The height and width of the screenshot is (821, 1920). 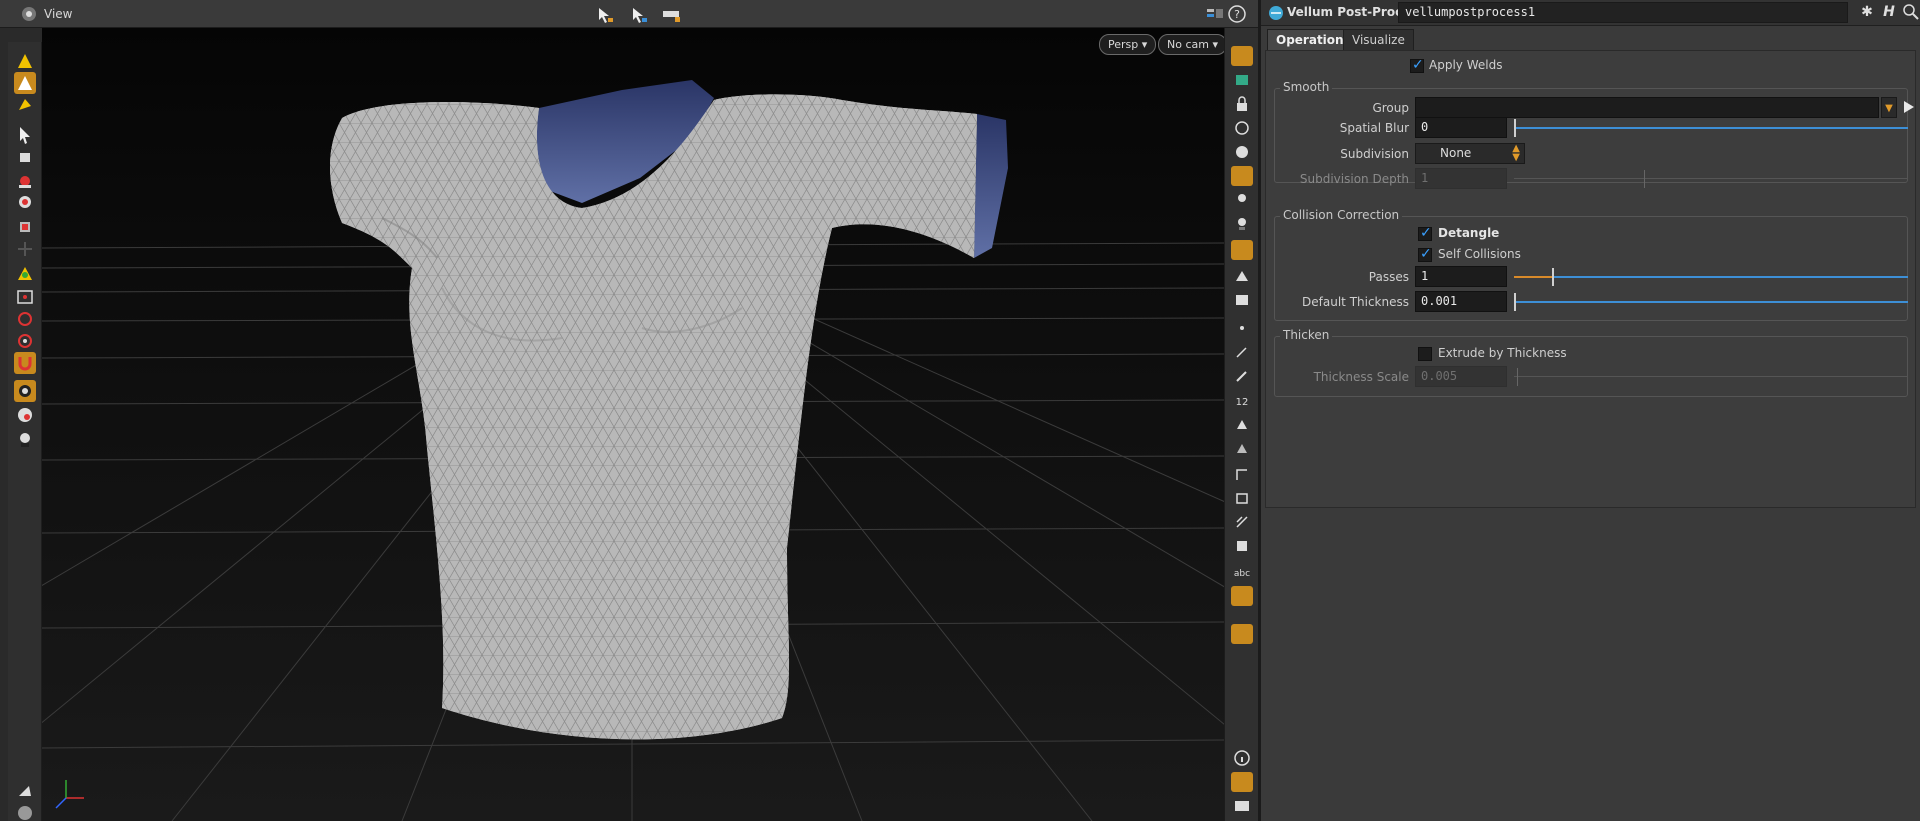 I want to click on point-display-icon, so click(x=1242, y=328).